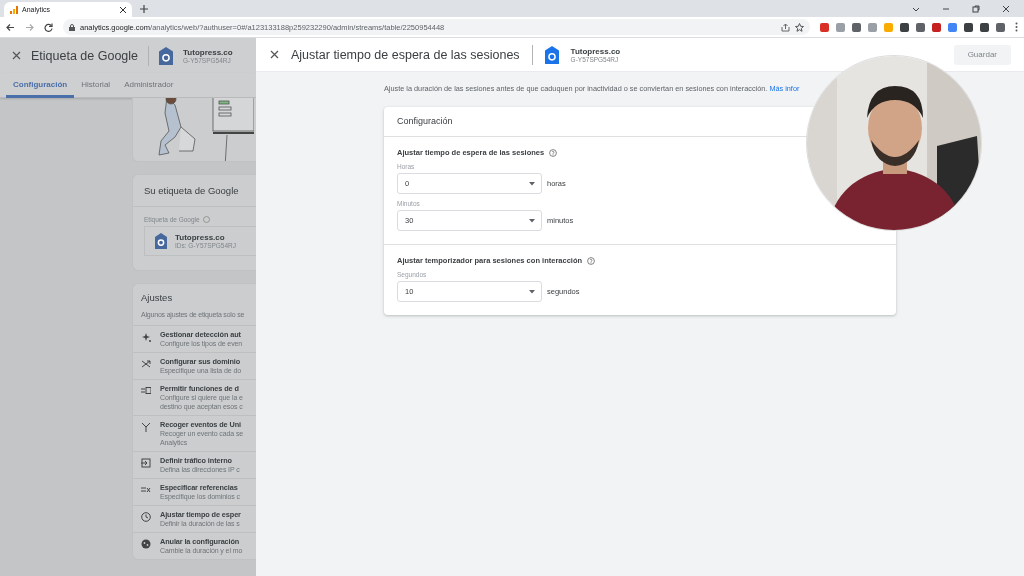 This screenshot has height=576, width=1024. I want to click on panel-title: Etiqueta de Google, so click(85, 55).